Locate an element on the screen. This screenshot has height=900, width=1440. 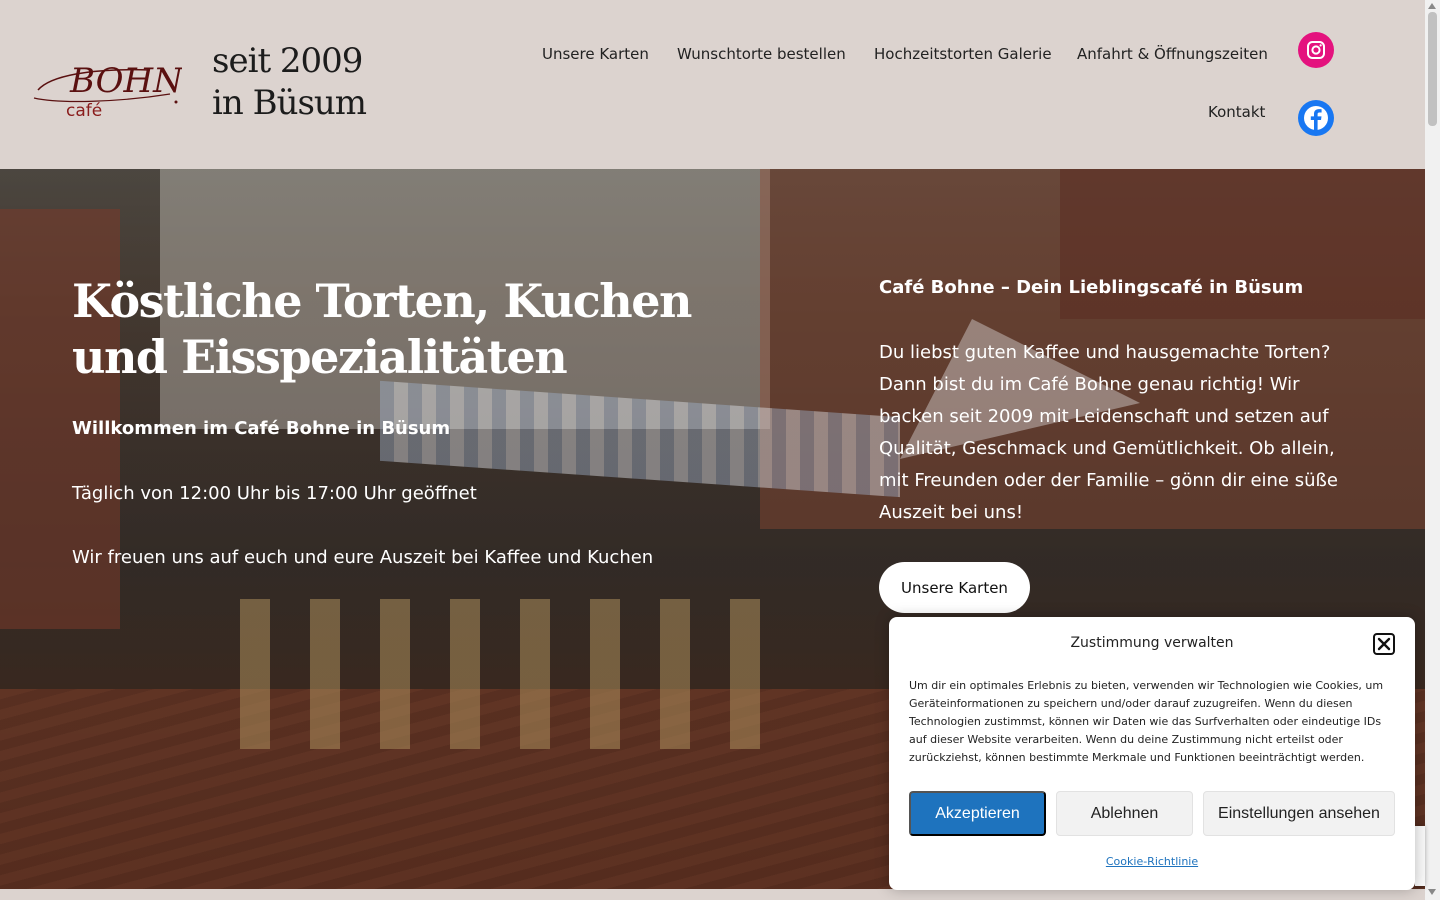
nav-wunschtorte-bestellen: Wunschtorte bestellen is located at coordinates (761, 54).